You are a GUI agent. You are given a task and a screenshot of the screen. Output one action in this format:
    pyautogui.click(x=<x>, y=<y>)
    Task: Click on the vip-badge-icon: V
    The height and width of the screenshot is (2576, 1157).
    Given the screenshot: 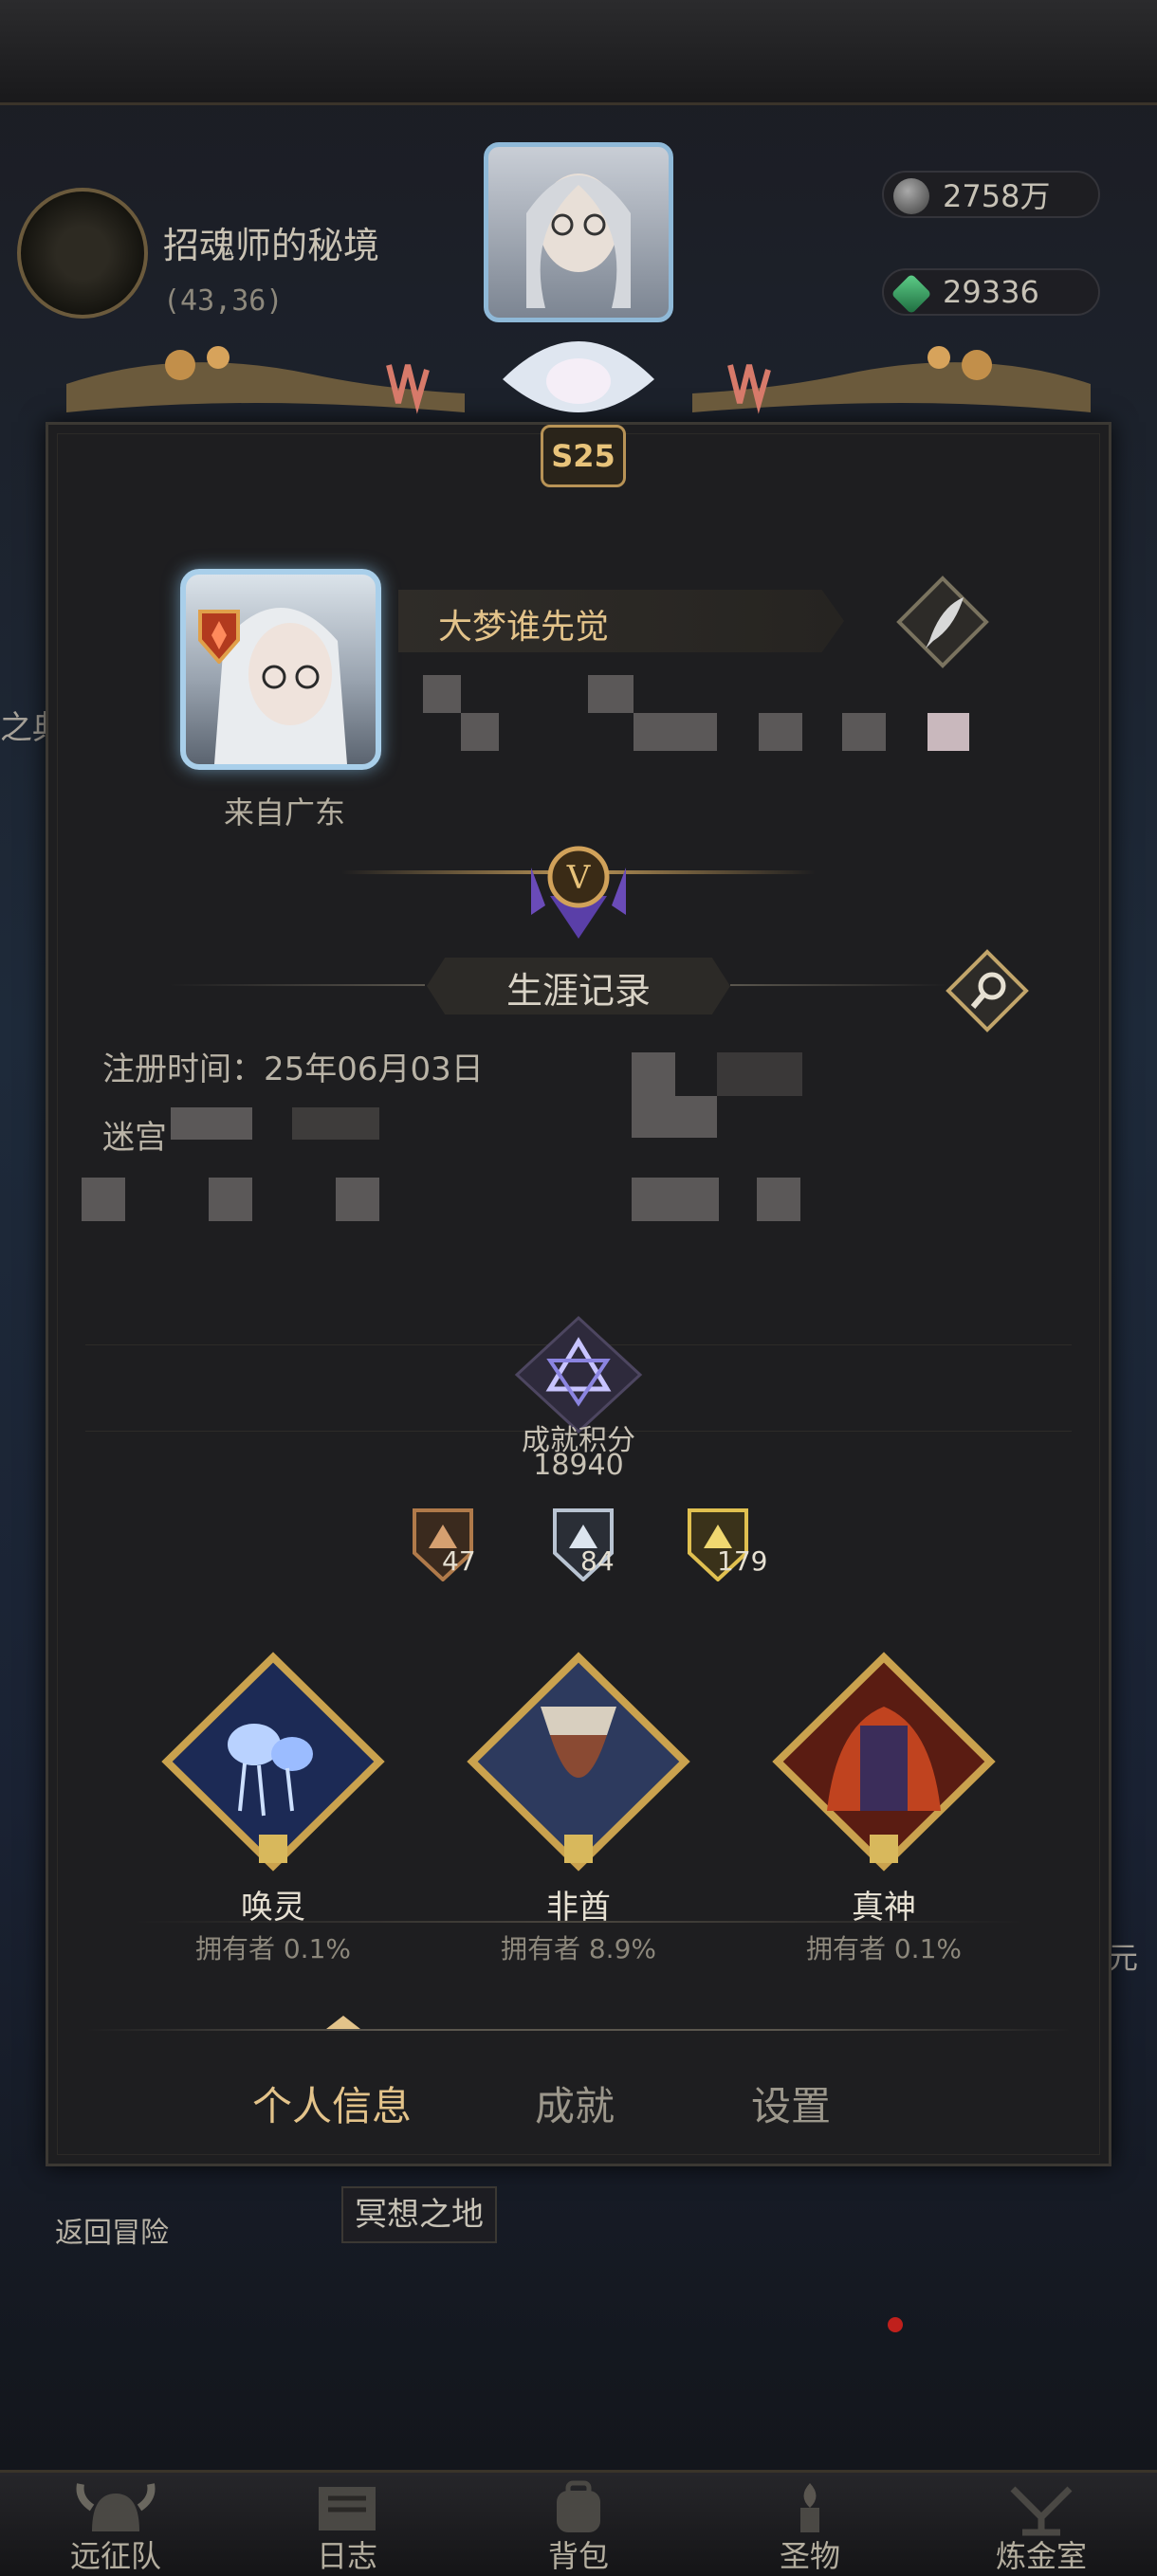 What is the action you would take?
    pyautogui.click(x=578, y=892)
    